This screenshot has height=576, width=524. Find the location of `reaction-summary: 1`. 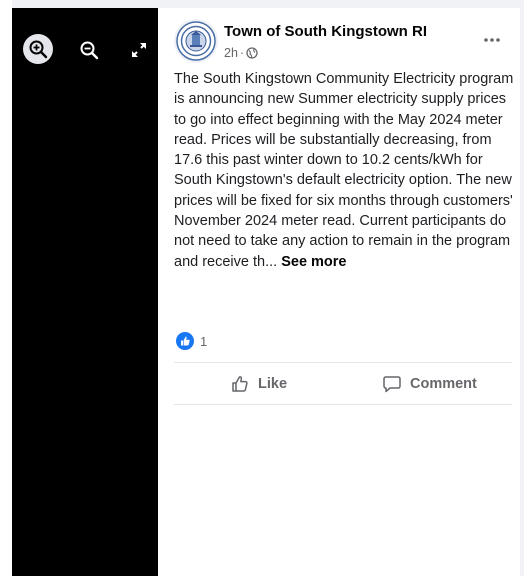

reaction-summary: 1 is located at coordinates (191, 341).